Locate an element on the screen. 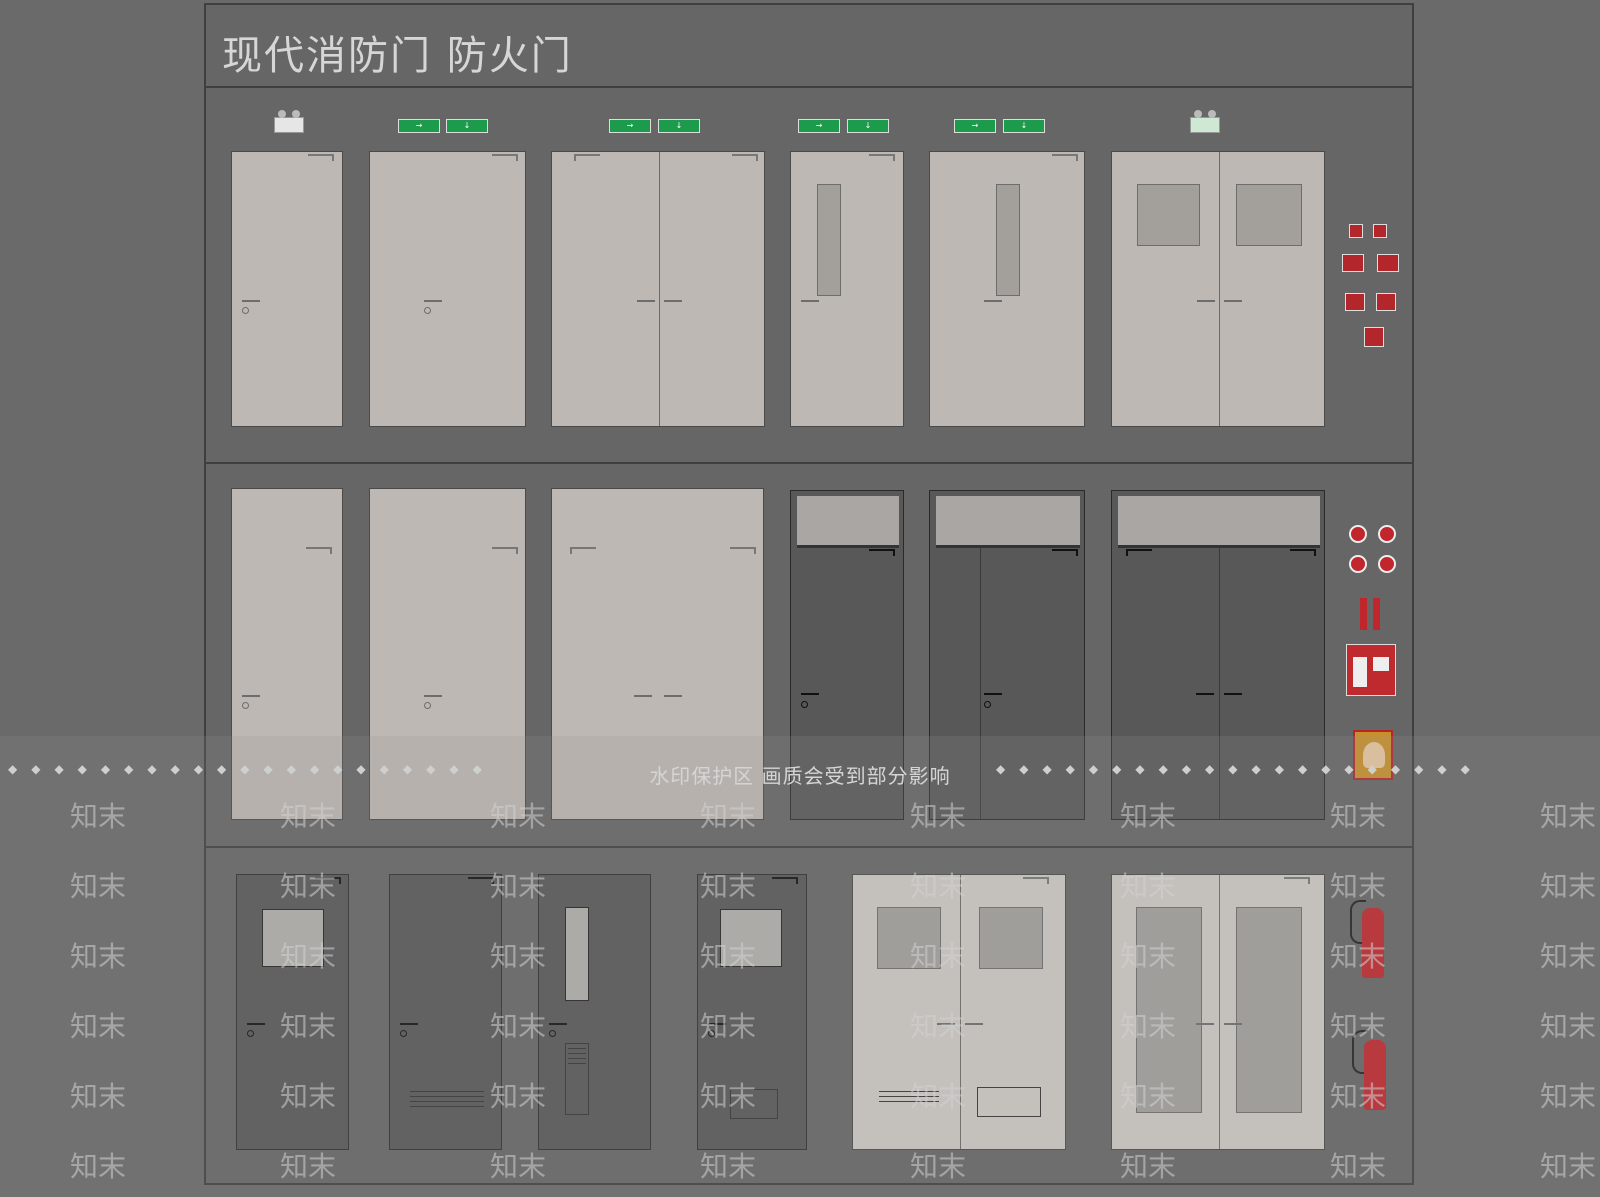 Image resolution: width=1600 pixels, height=1197 pixels. fire-door-single-vision is located at coordinates (847, 289).